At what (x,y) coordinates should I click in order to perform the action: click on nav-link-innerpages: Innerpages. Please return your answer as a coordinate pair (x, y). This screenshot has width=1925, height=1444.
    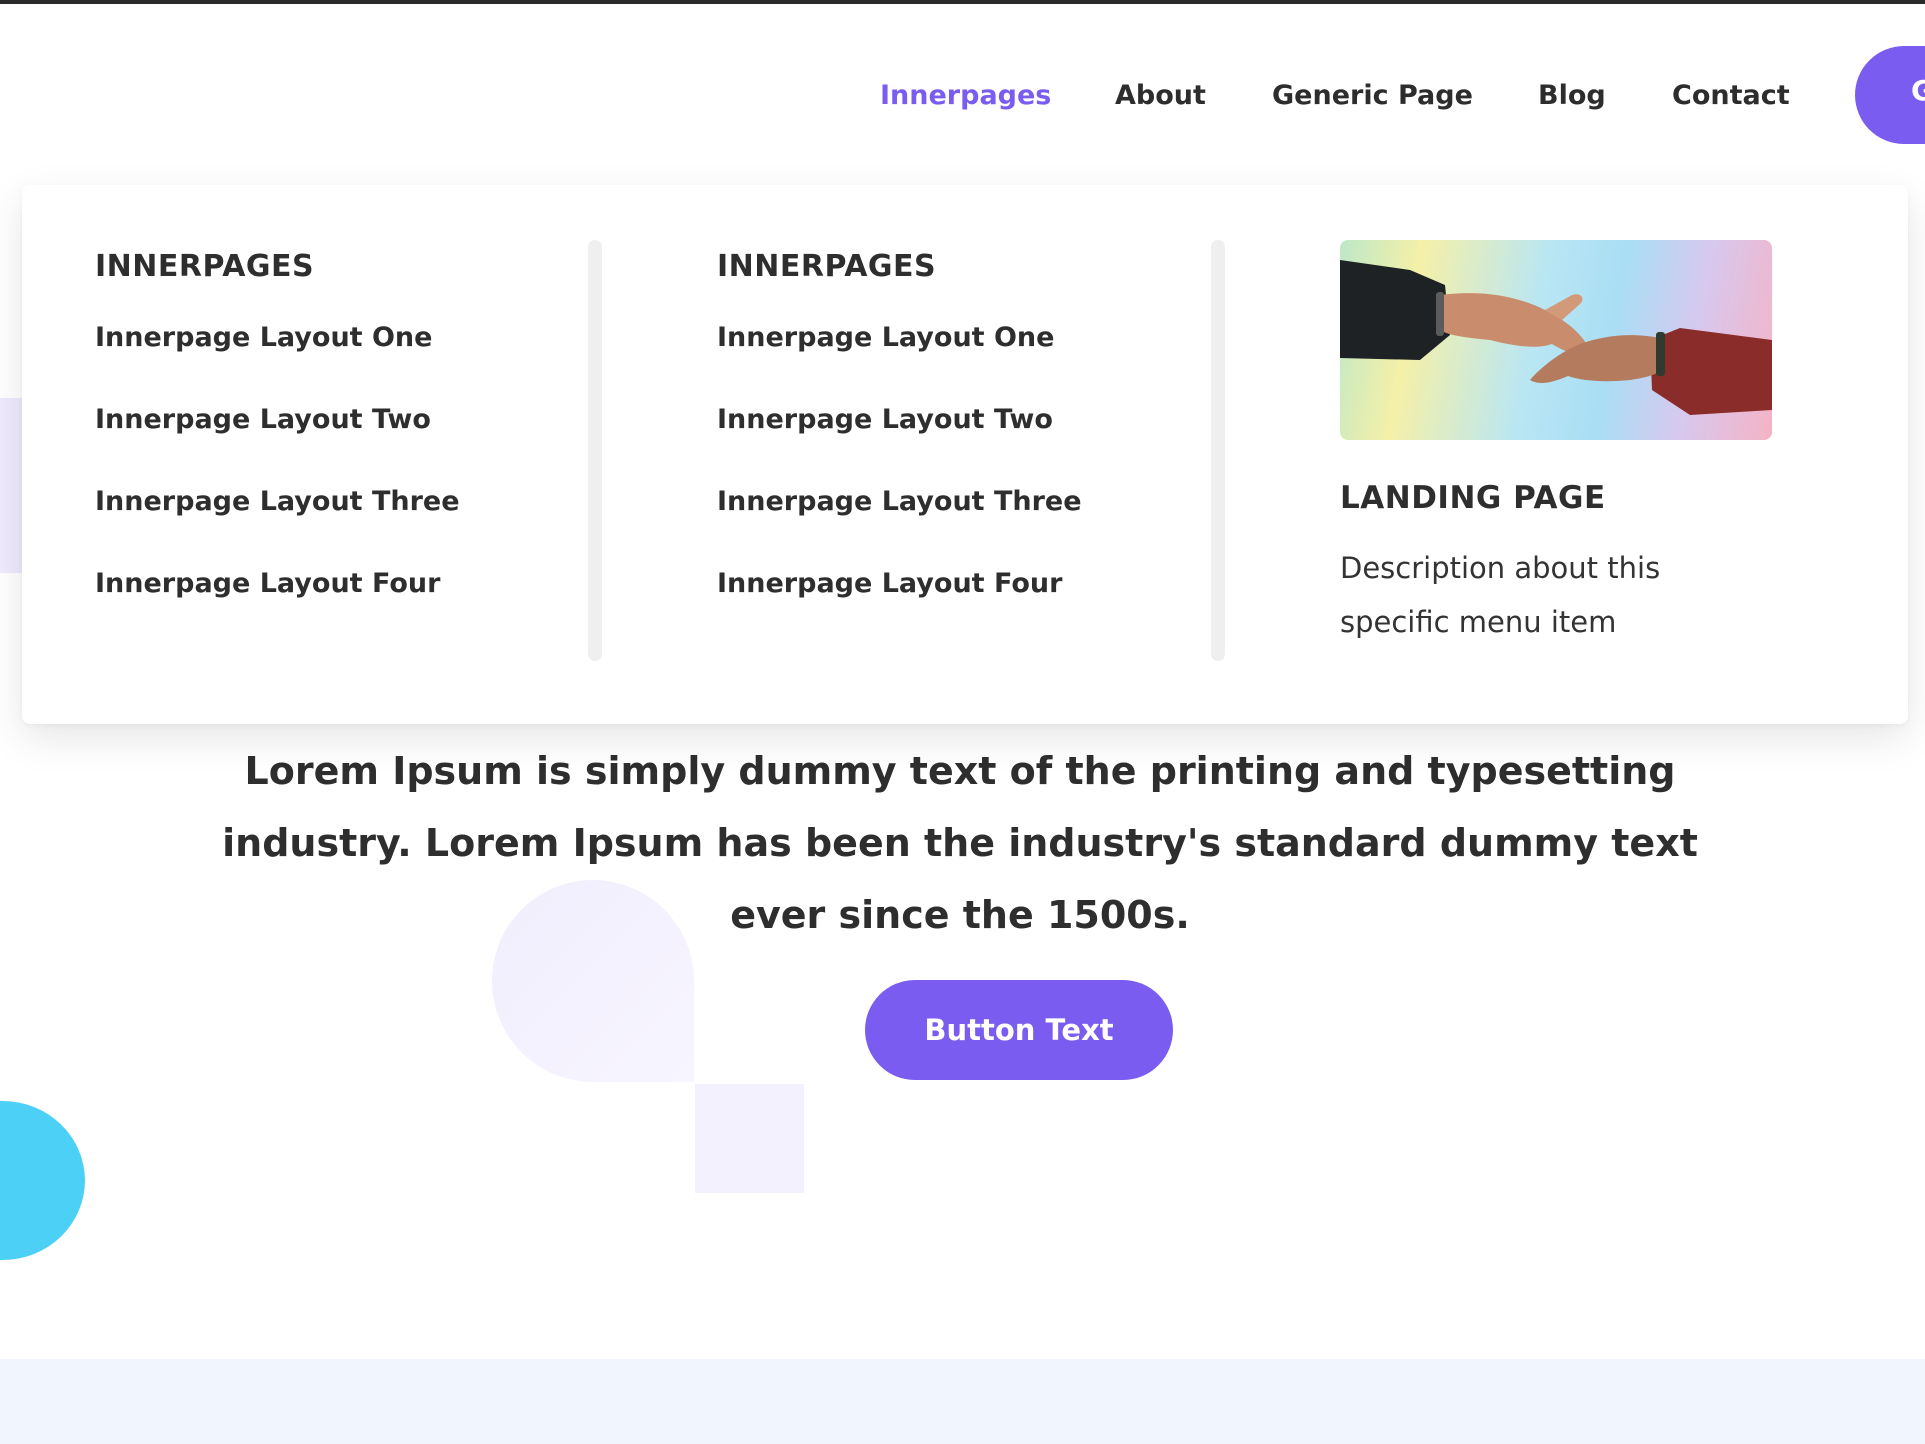
    Looking at the image, I should click on (965, 95).